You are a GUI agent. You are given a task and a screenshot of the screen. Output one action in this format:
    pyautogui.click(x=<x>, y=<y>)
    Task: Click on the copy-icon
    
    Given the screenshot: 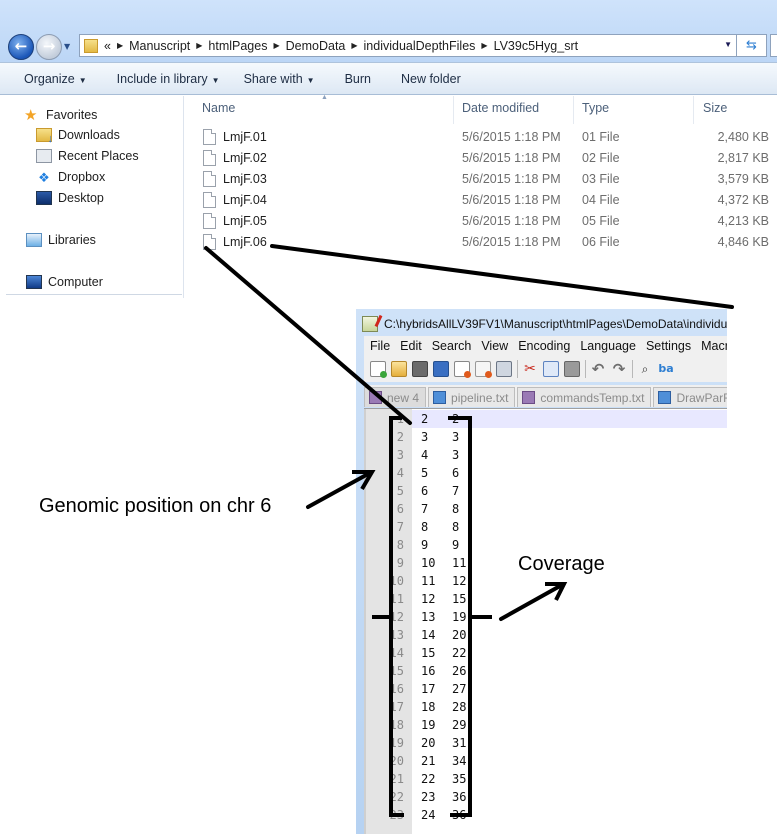 What is the action you would take?
    pyautogui.click(x=551, y=369)
    